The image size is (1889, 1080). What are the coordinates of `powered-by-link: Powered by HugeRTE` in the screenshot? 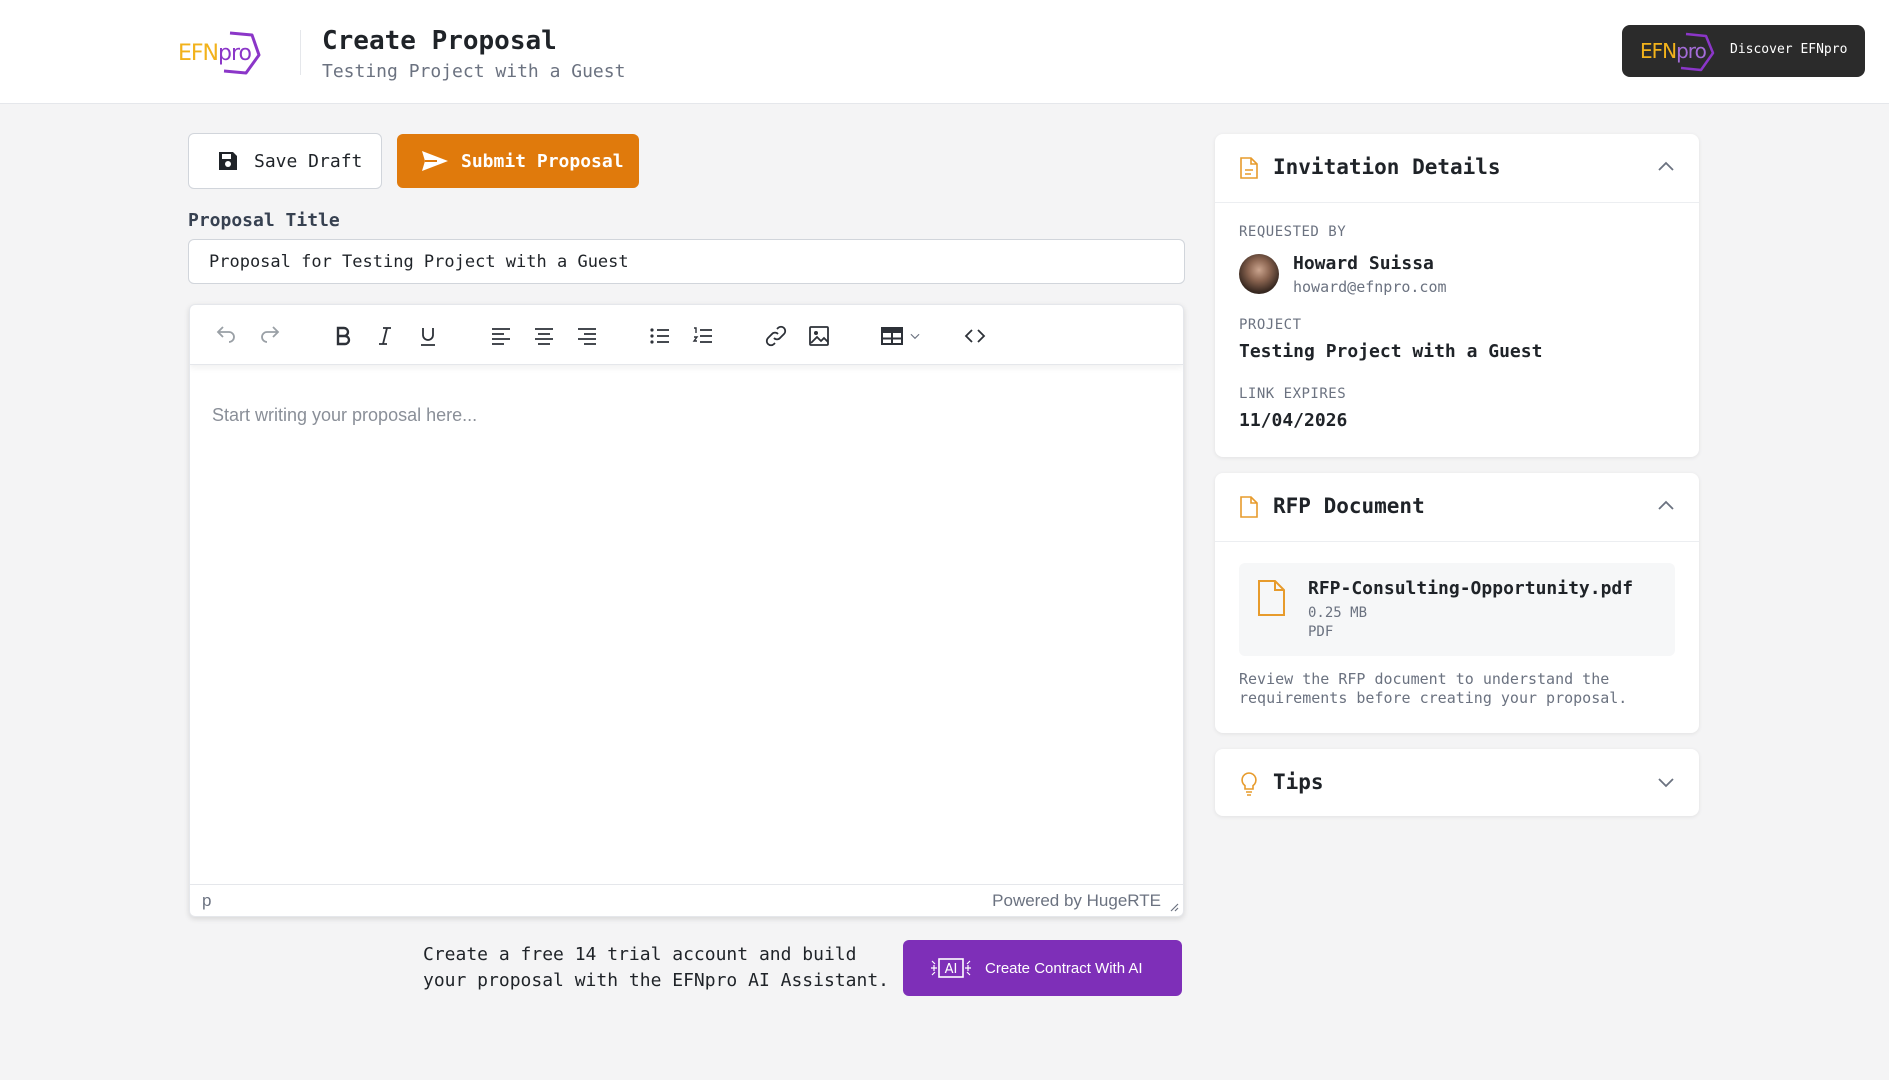 It's located at (1076, 901).